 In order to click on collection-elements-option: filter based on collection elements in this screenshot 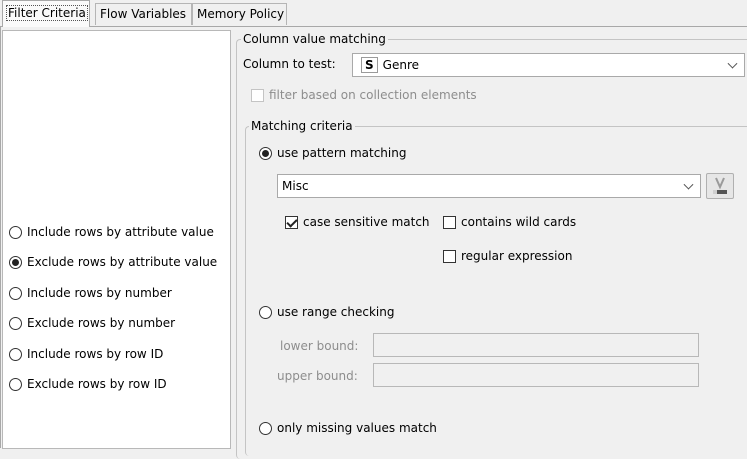, I will do `click(364, 95)`.